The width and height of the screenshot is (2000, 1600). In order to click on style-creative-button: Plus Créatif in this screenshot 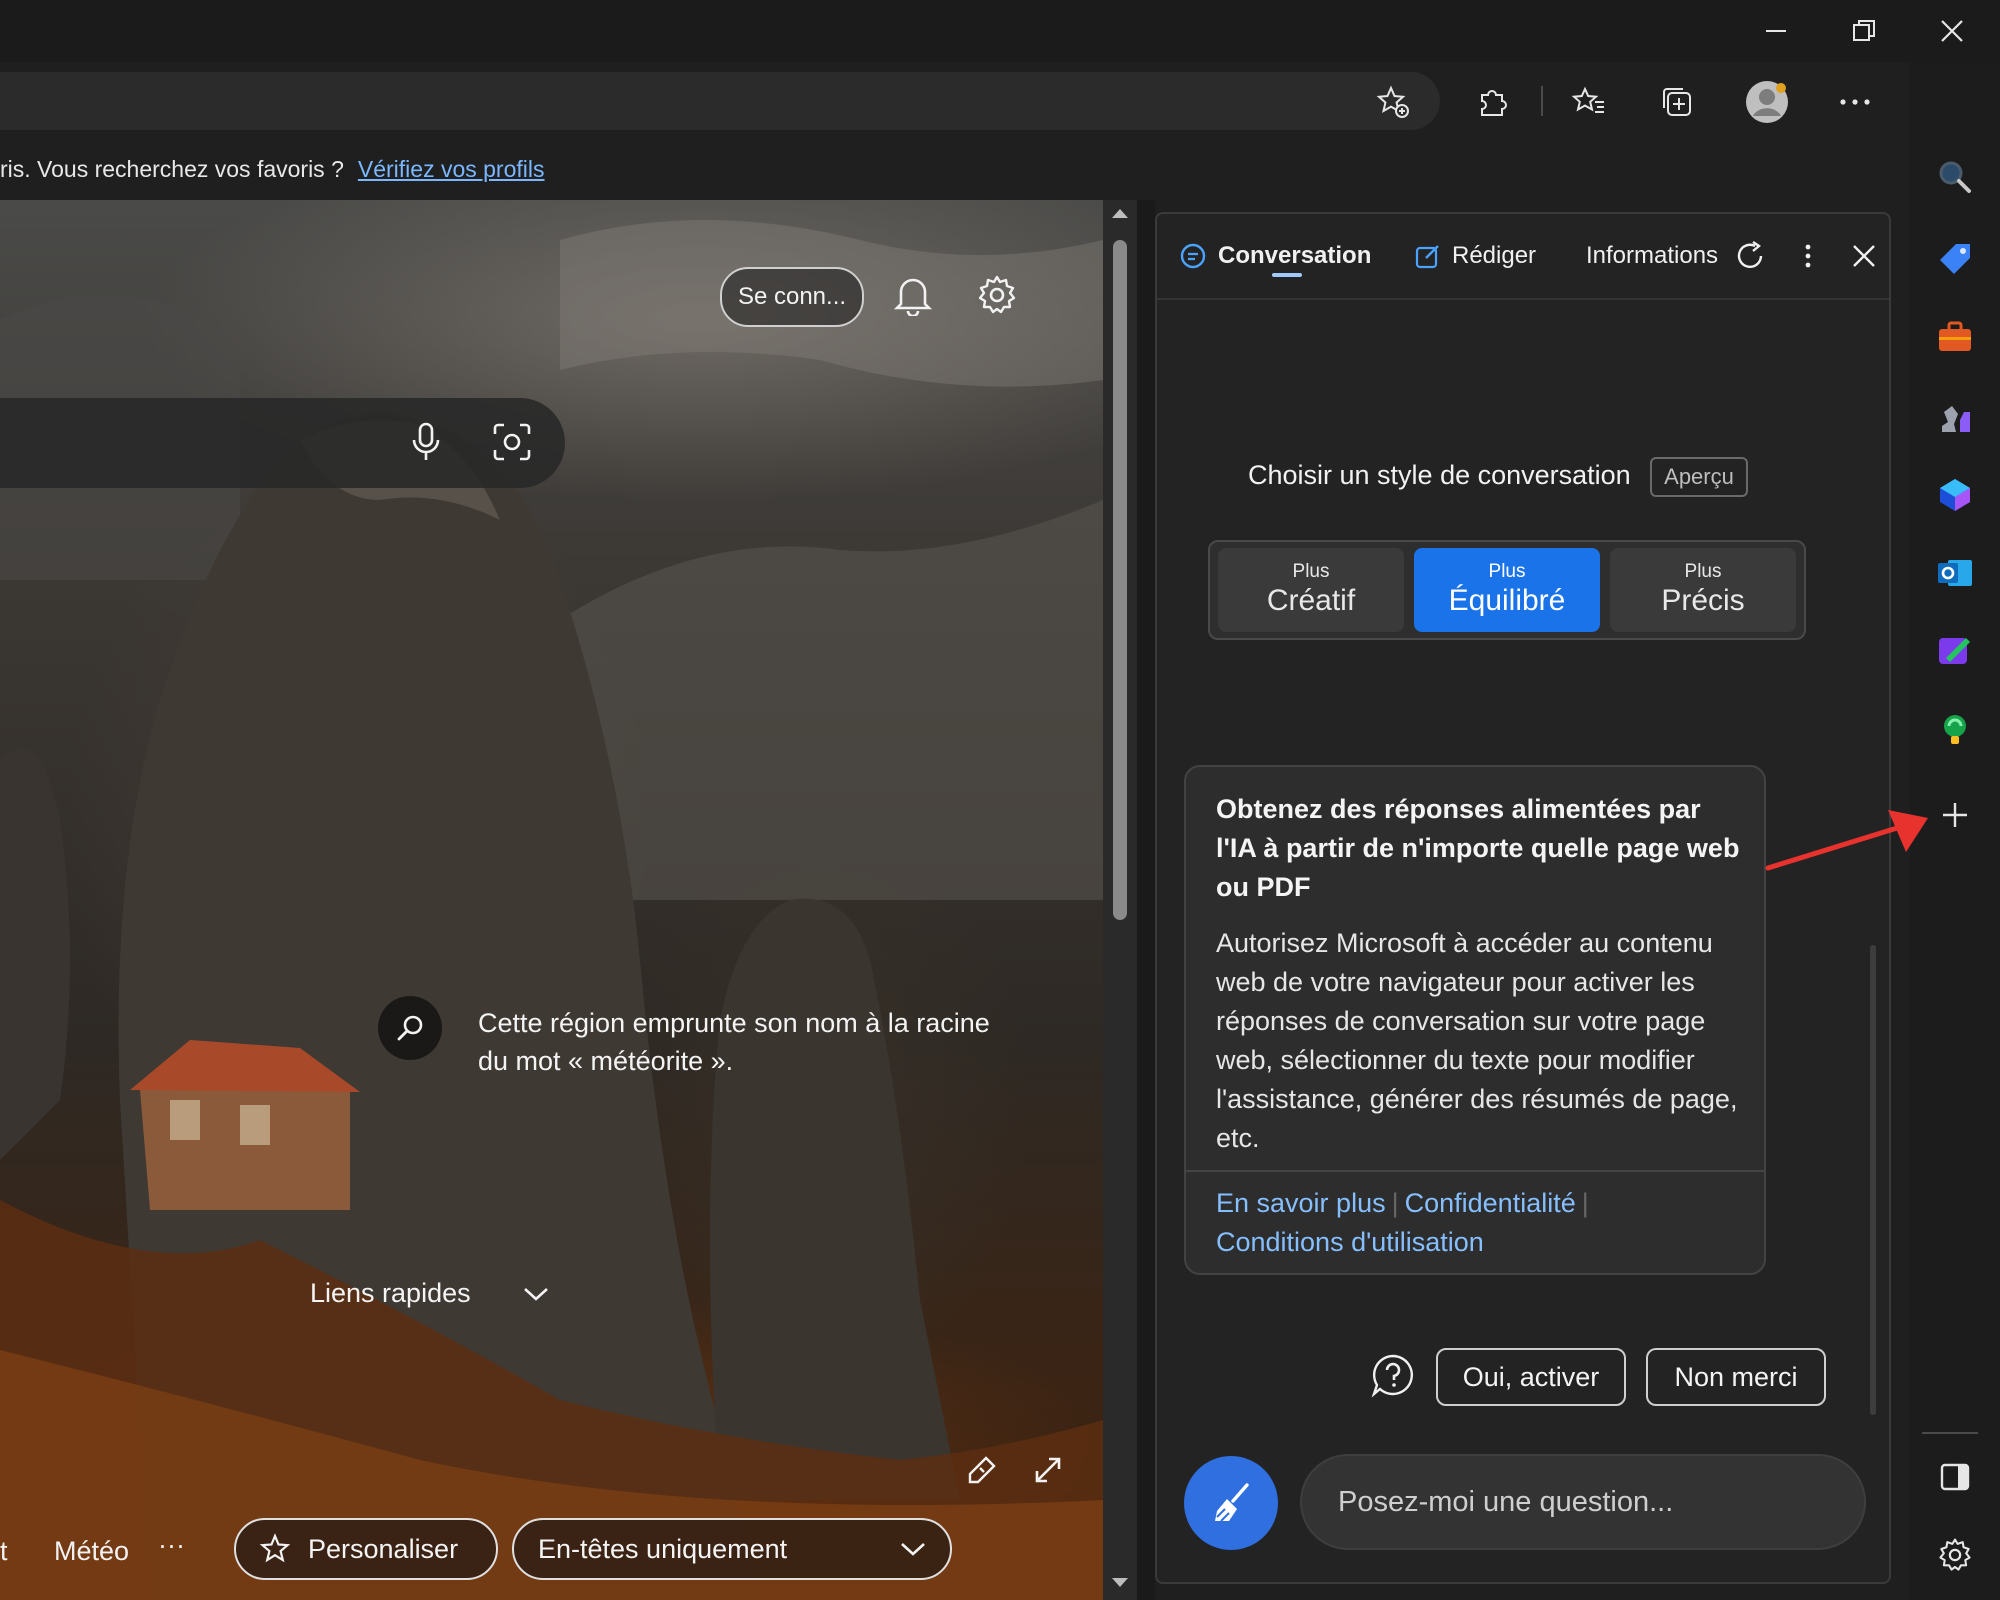, I will do `click(1311, 590)`.